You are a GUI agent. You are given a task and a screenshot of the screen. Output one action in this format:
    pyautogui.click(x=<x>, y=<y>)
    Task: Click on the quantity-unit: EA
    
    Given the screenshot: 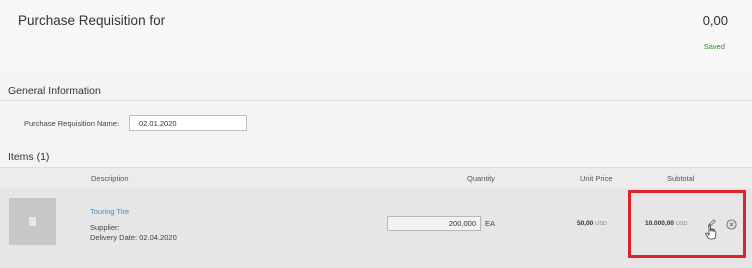 What is the action you would take?
    pyautogui.click(x=490, y=223)
    